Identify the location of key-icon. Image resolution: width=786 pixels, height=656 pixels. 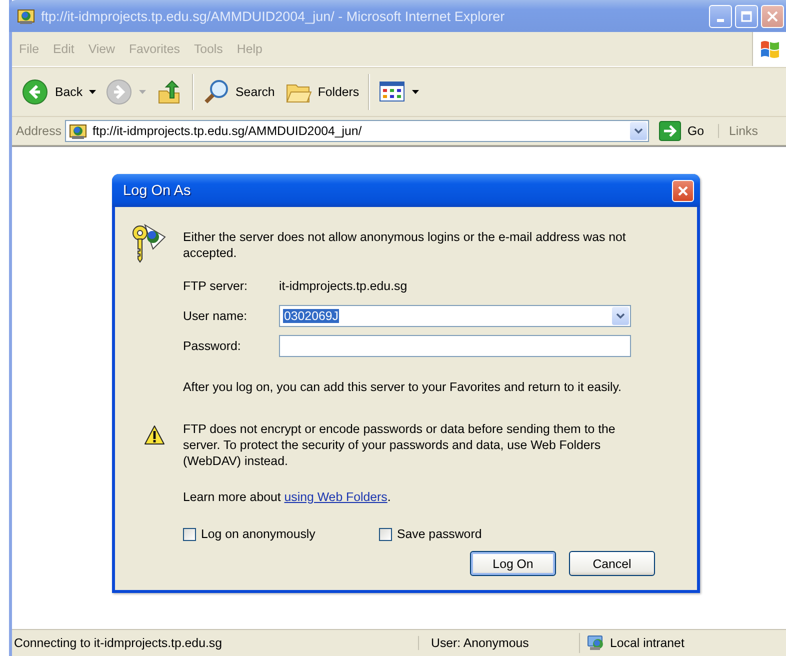
(149, 242).